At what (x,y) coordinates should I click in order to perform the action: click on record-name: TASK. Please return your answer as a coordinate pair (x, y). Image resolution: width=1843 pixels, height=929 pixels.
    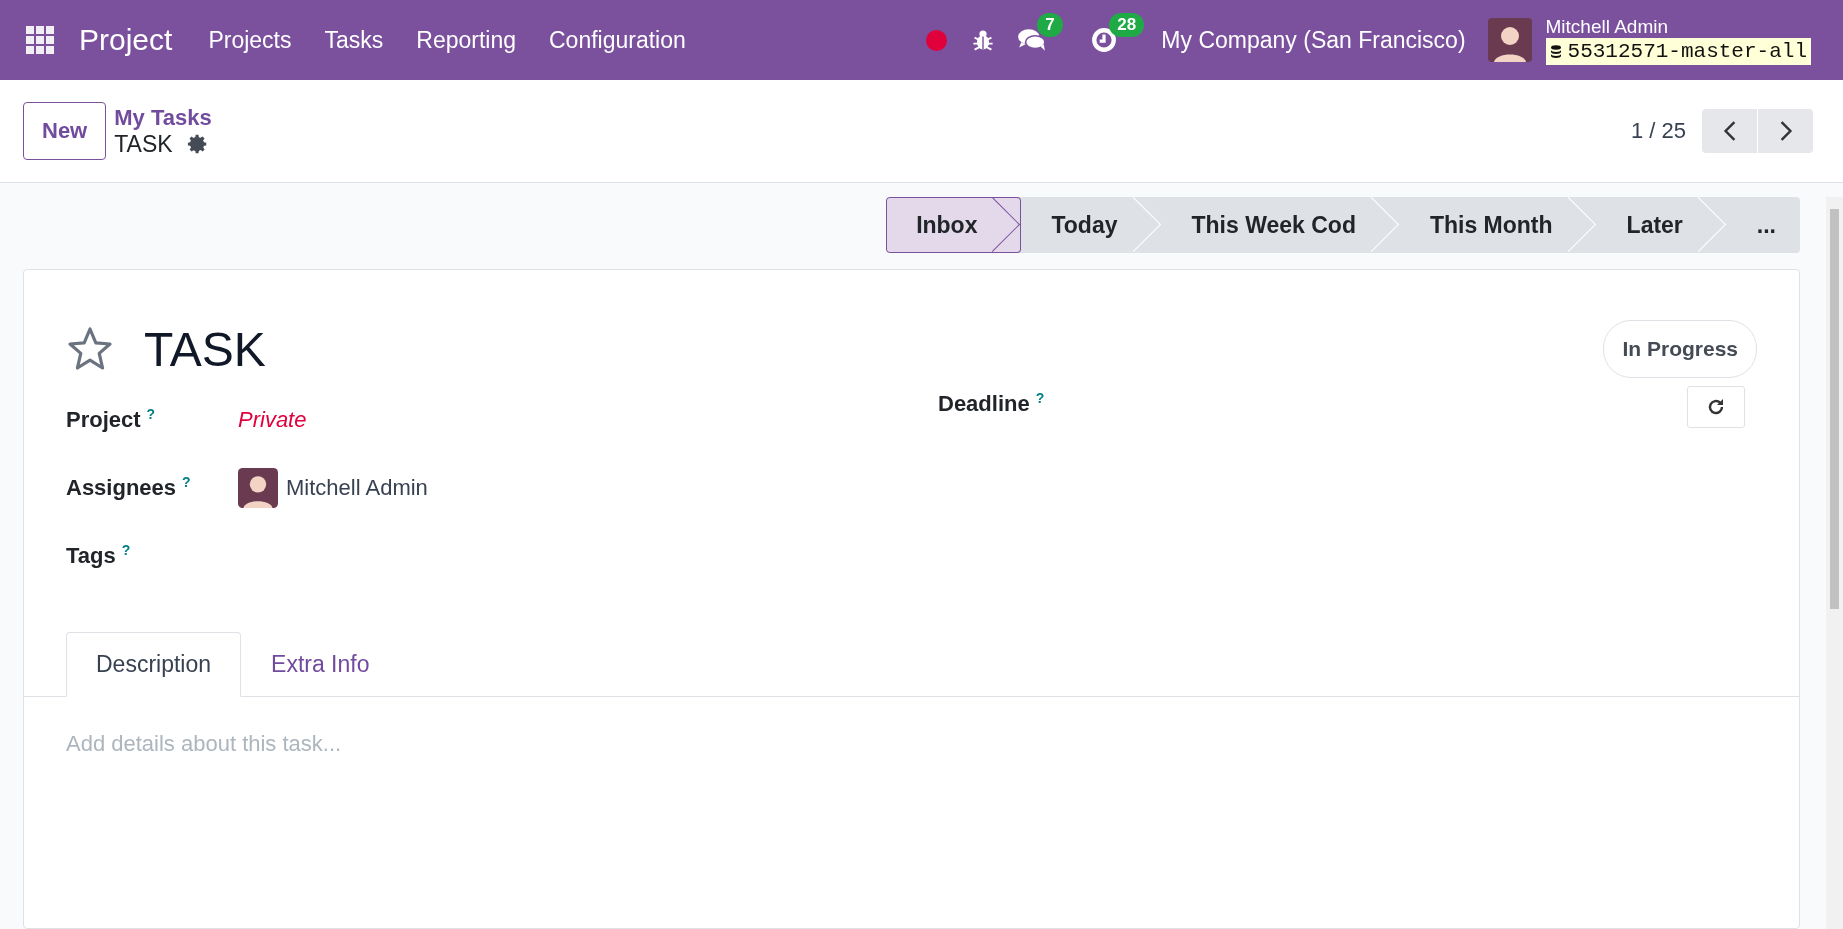
    Looking at the image, I should click on (143, 144).